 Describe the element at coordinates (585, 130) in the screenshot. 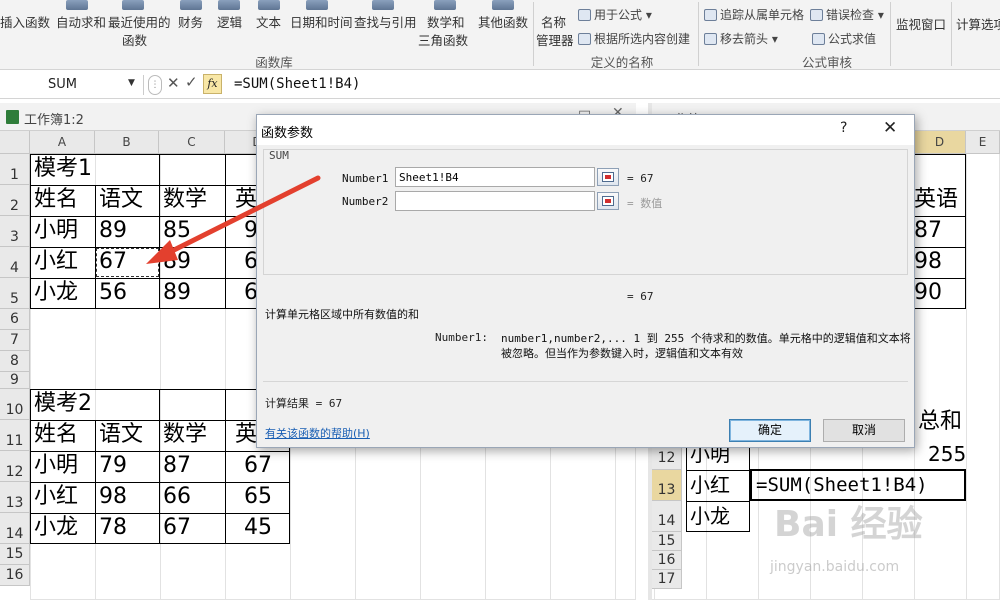

I see `dialog-titlebar: 函数参数 ? ✕` at that location.